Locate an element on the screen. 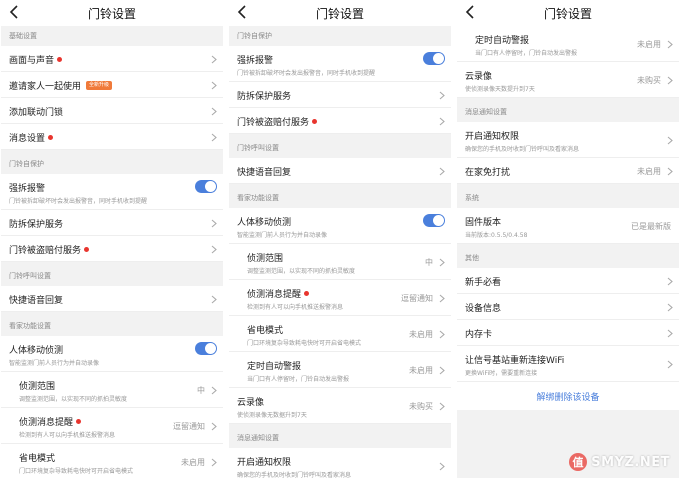 The width and height of the screenshot is (680, 478). row-reconnect-wifi: 让信号基站重新连接WiFi 更换WiFi时，需要重新连接 is located at coordinates (568, 364).